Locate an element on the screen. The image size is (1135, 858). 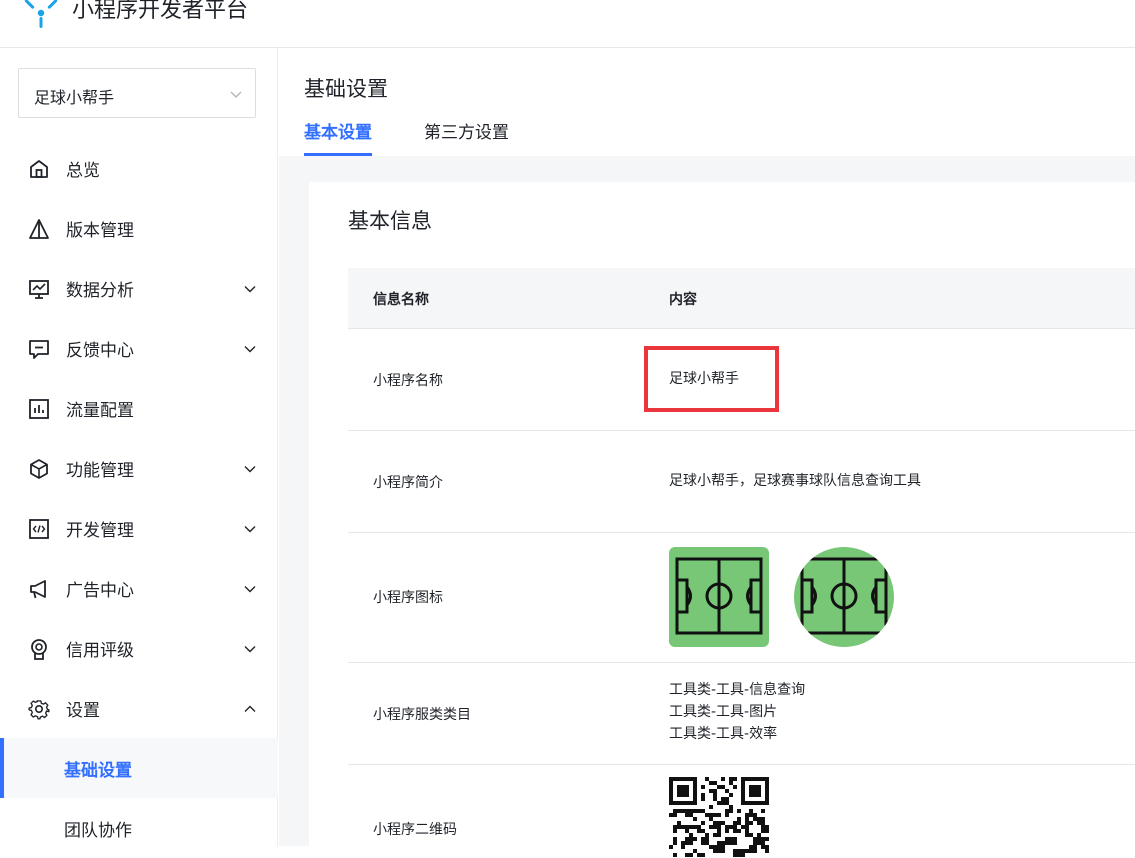
app-icon-round is located at coordinates (844, 597).